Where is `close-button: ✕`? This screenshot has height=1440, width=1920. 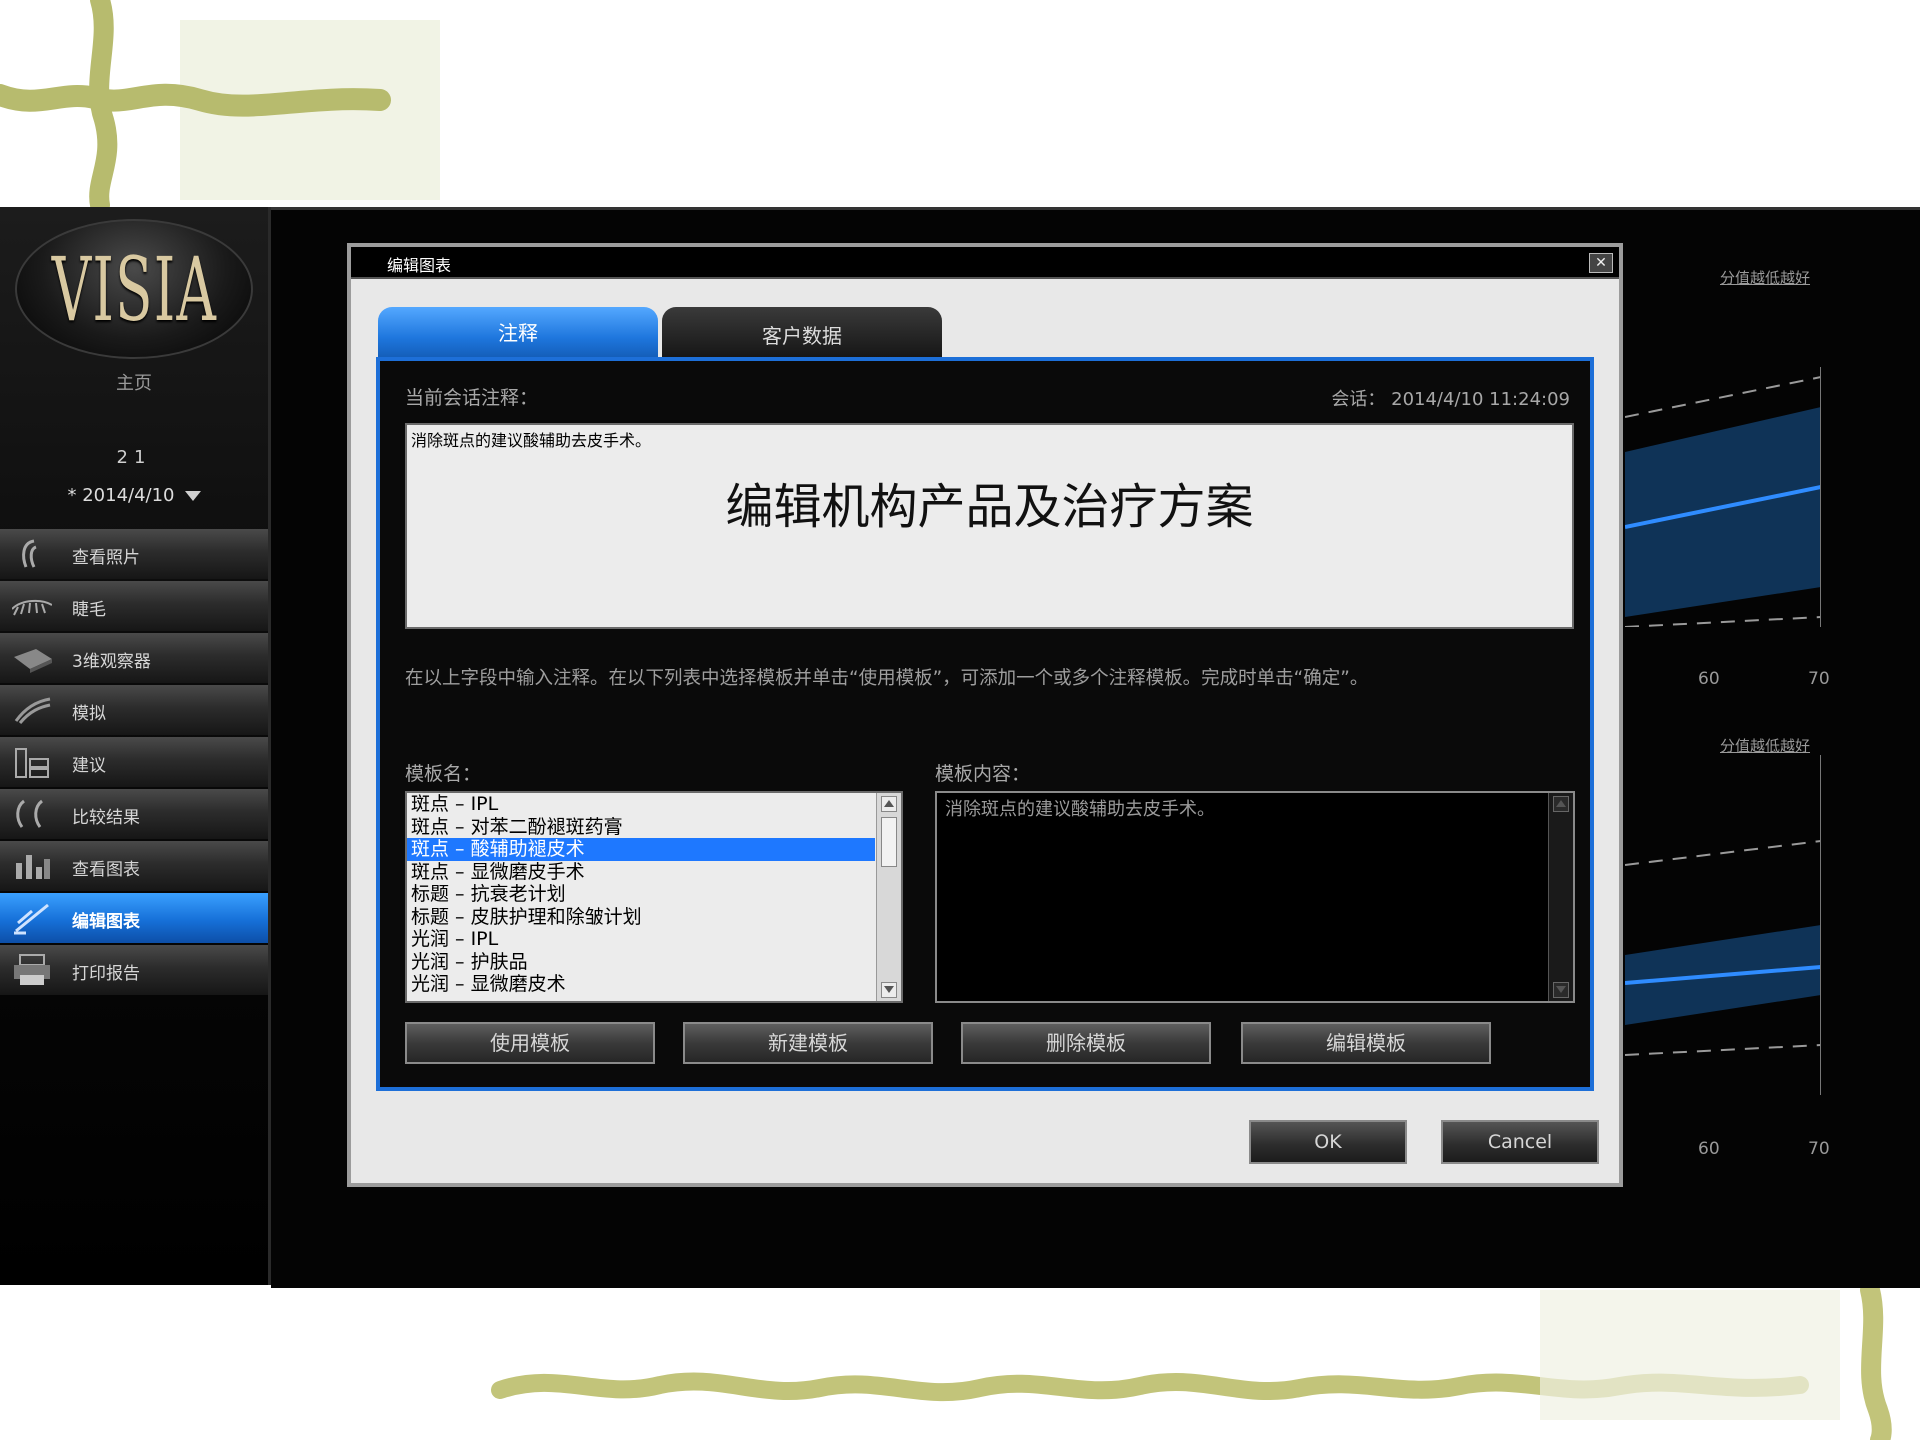
close-button: ✕ is located at coordinates (1601, 263).